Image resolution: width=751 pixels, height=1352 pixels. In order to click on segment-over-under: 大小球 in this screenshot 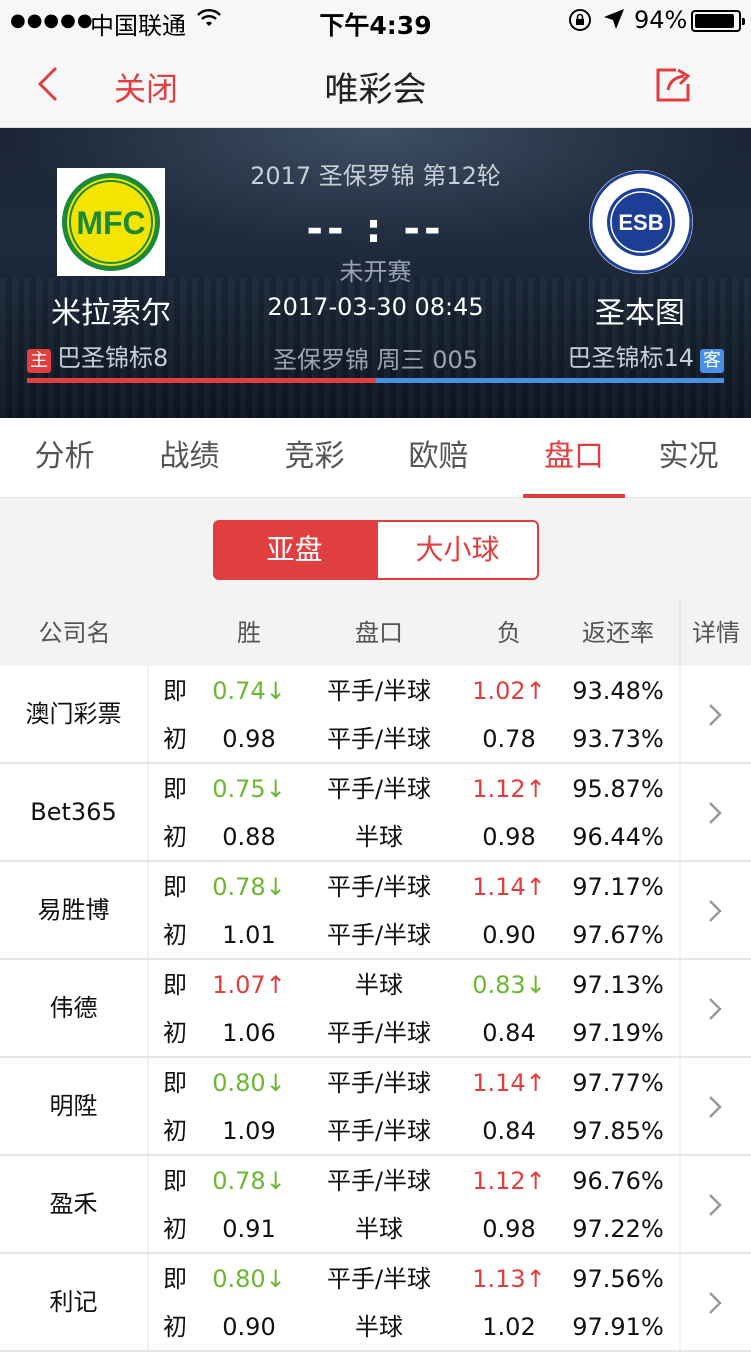, I will do `click(457, 550)`.